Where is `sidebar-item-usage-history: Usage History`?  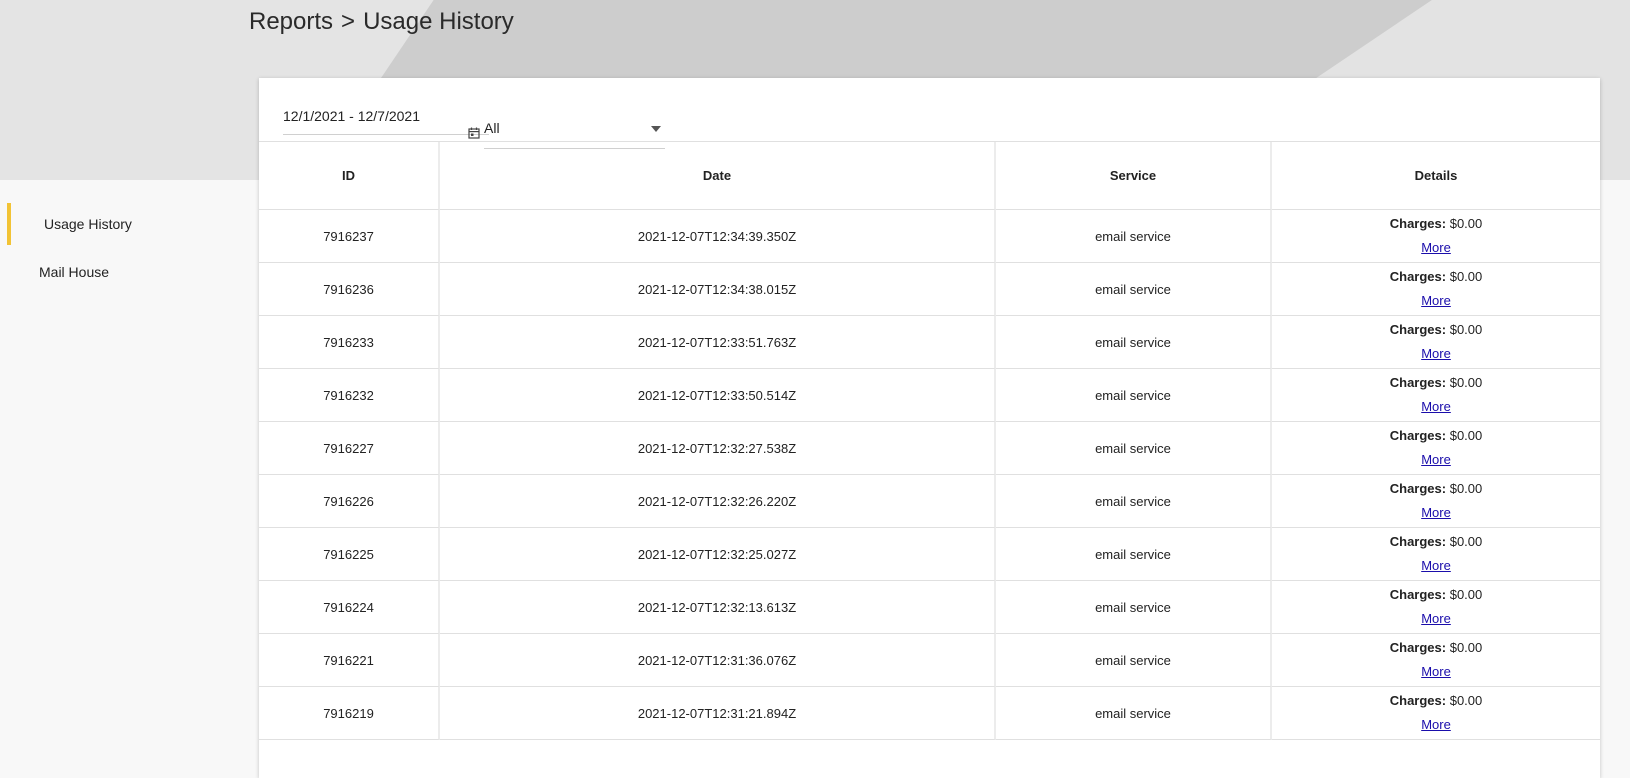 sidebar-item-usage-history: Usage History is located at coordinates (125, 224).